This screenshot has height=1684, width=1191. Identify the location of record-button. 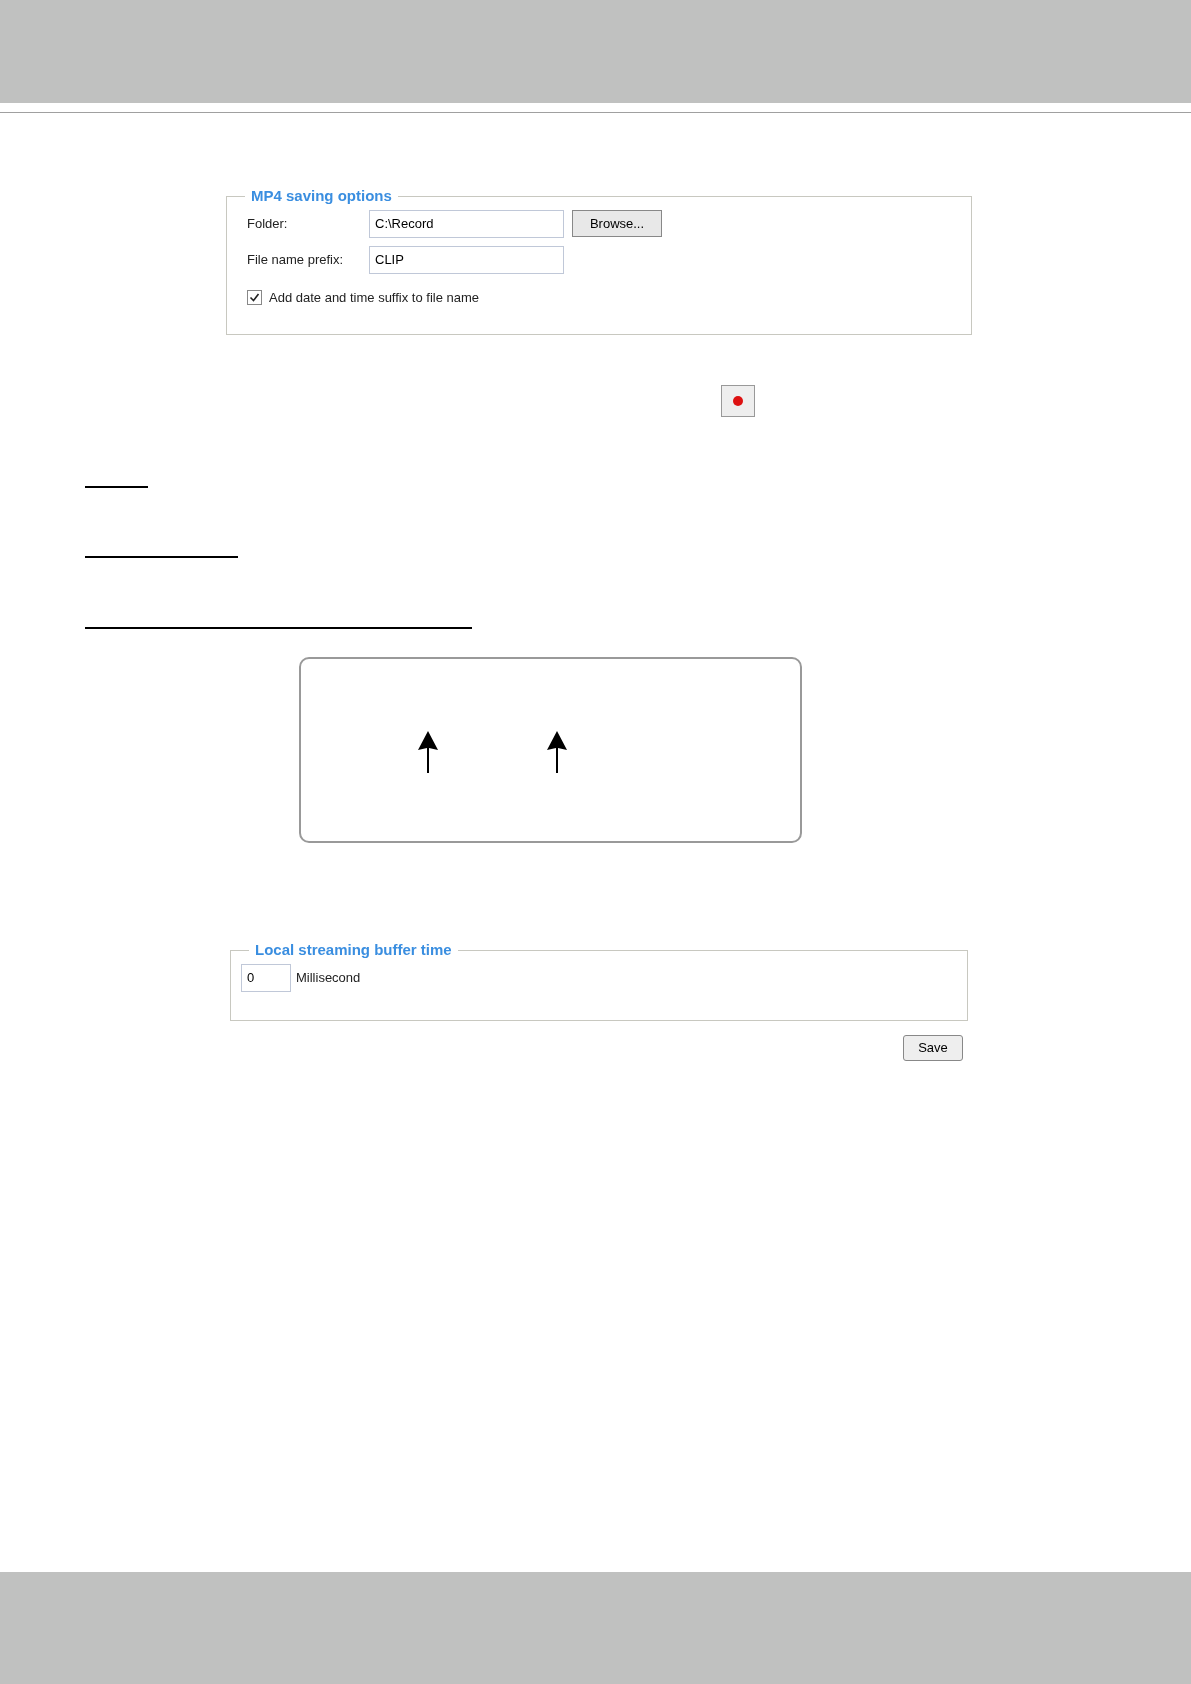
(738, 401).